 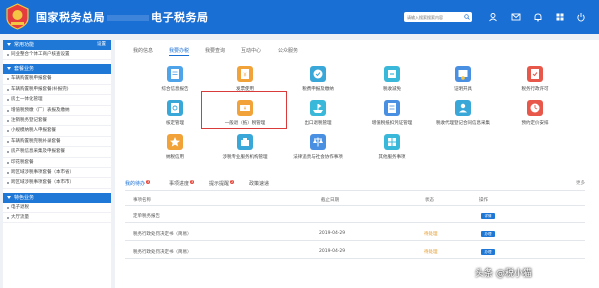 I want to click on func-service-agency: 涉税专业服务机构管理, so click(x=245, y=147).